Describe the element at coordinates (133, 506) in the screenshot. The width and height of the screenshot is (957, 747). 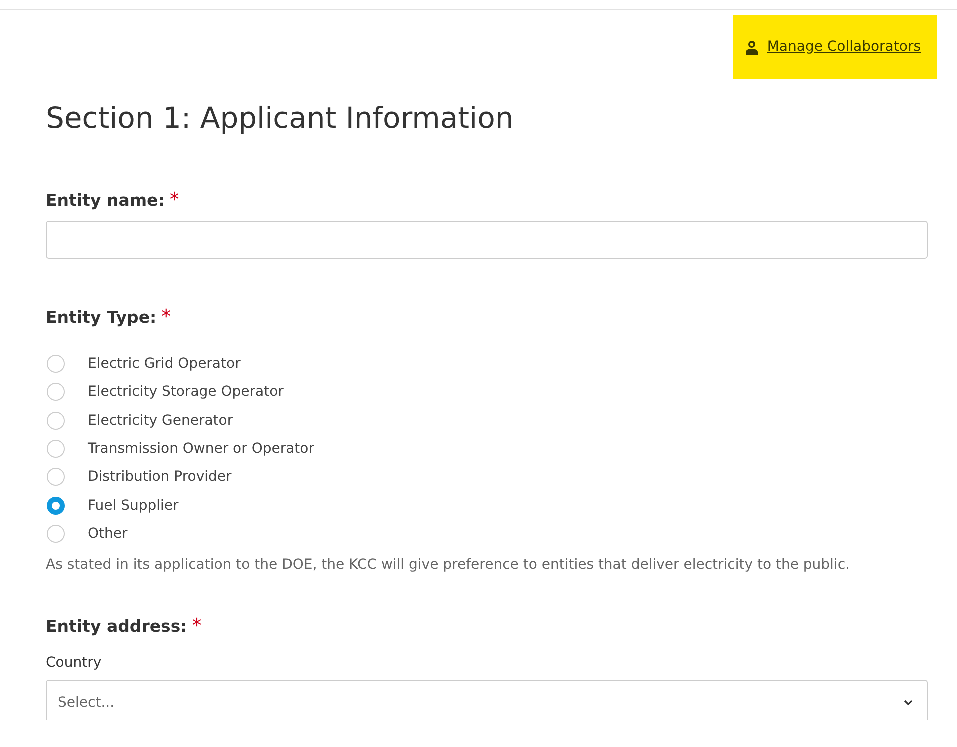
I see `option-label: Fuel Supplier` at that location.